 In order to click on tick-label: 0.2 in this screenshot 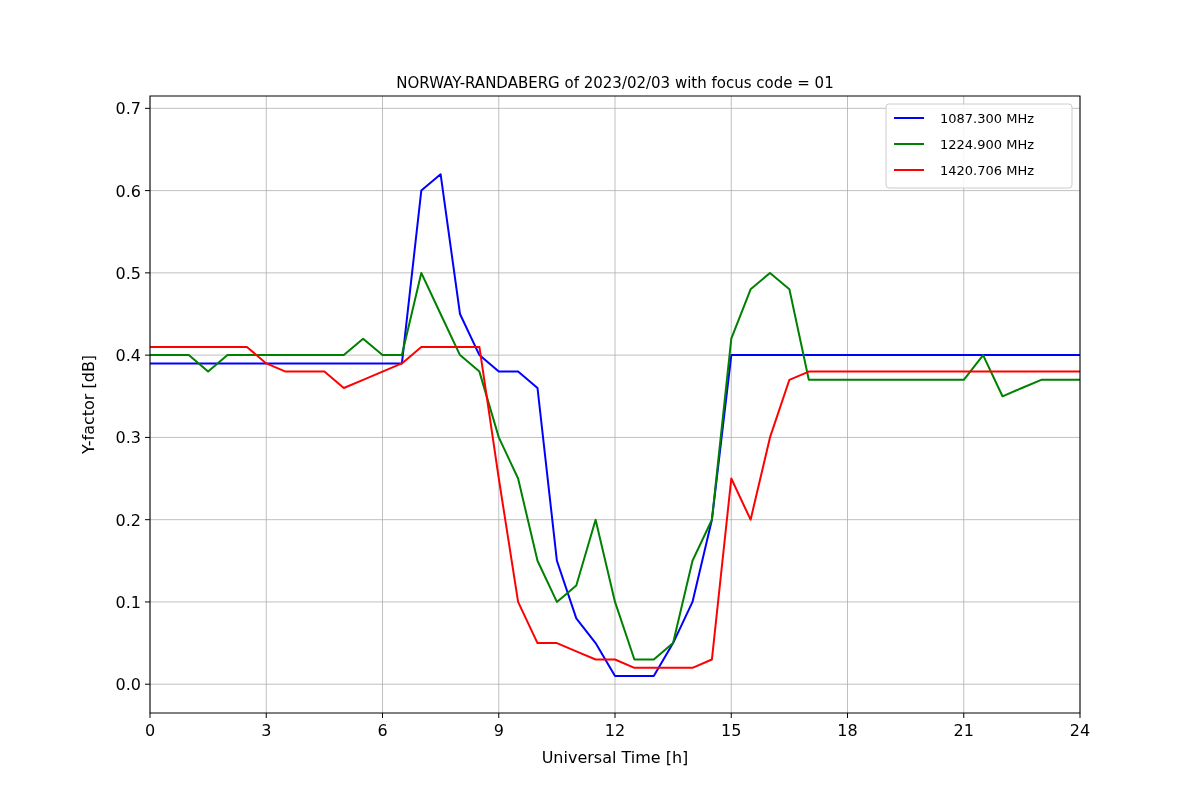, I will do `click(128, 520)`.